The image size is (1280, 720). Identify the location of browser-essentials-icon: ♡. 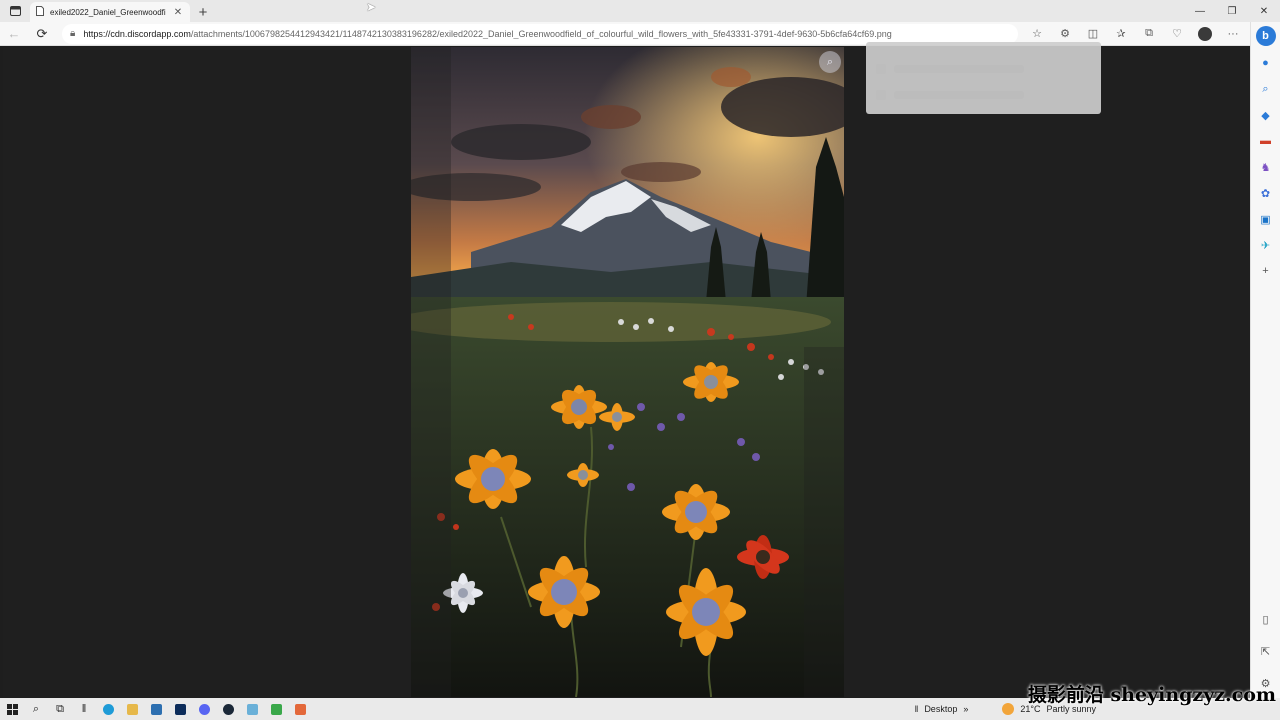
(1177, 34).